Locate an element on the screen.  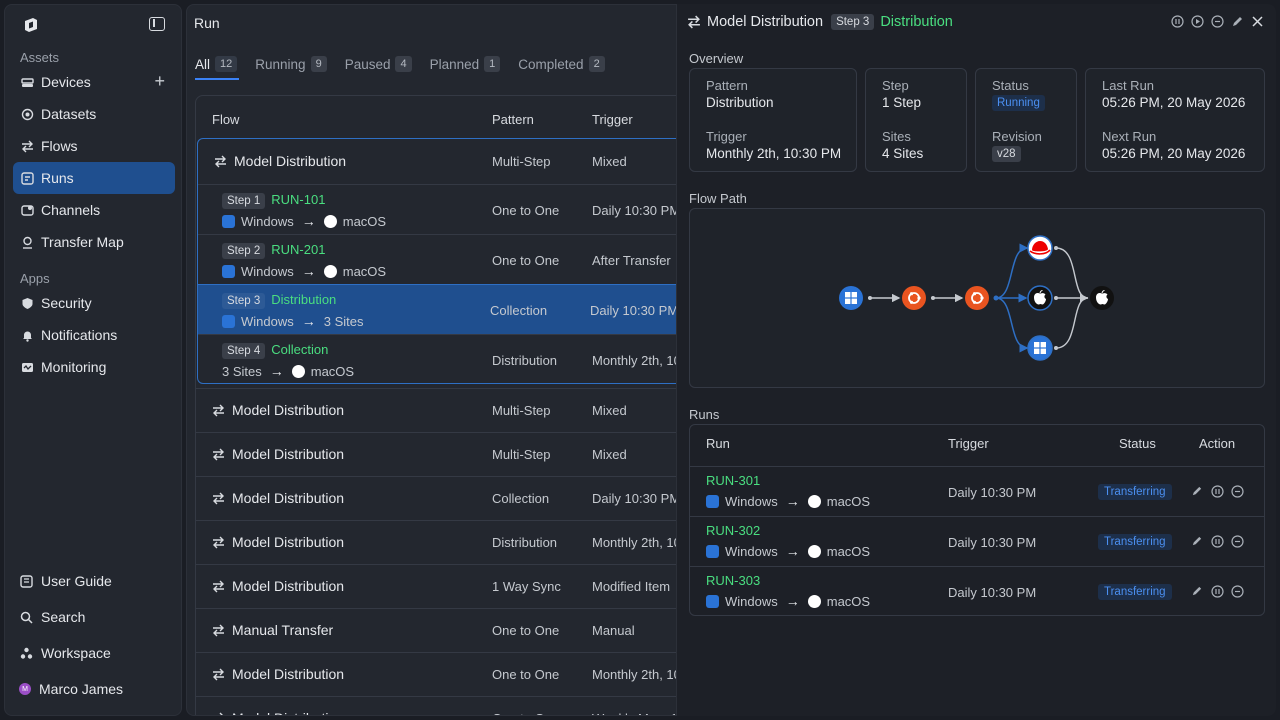
windows-icon is located at coordinates (228, 321).